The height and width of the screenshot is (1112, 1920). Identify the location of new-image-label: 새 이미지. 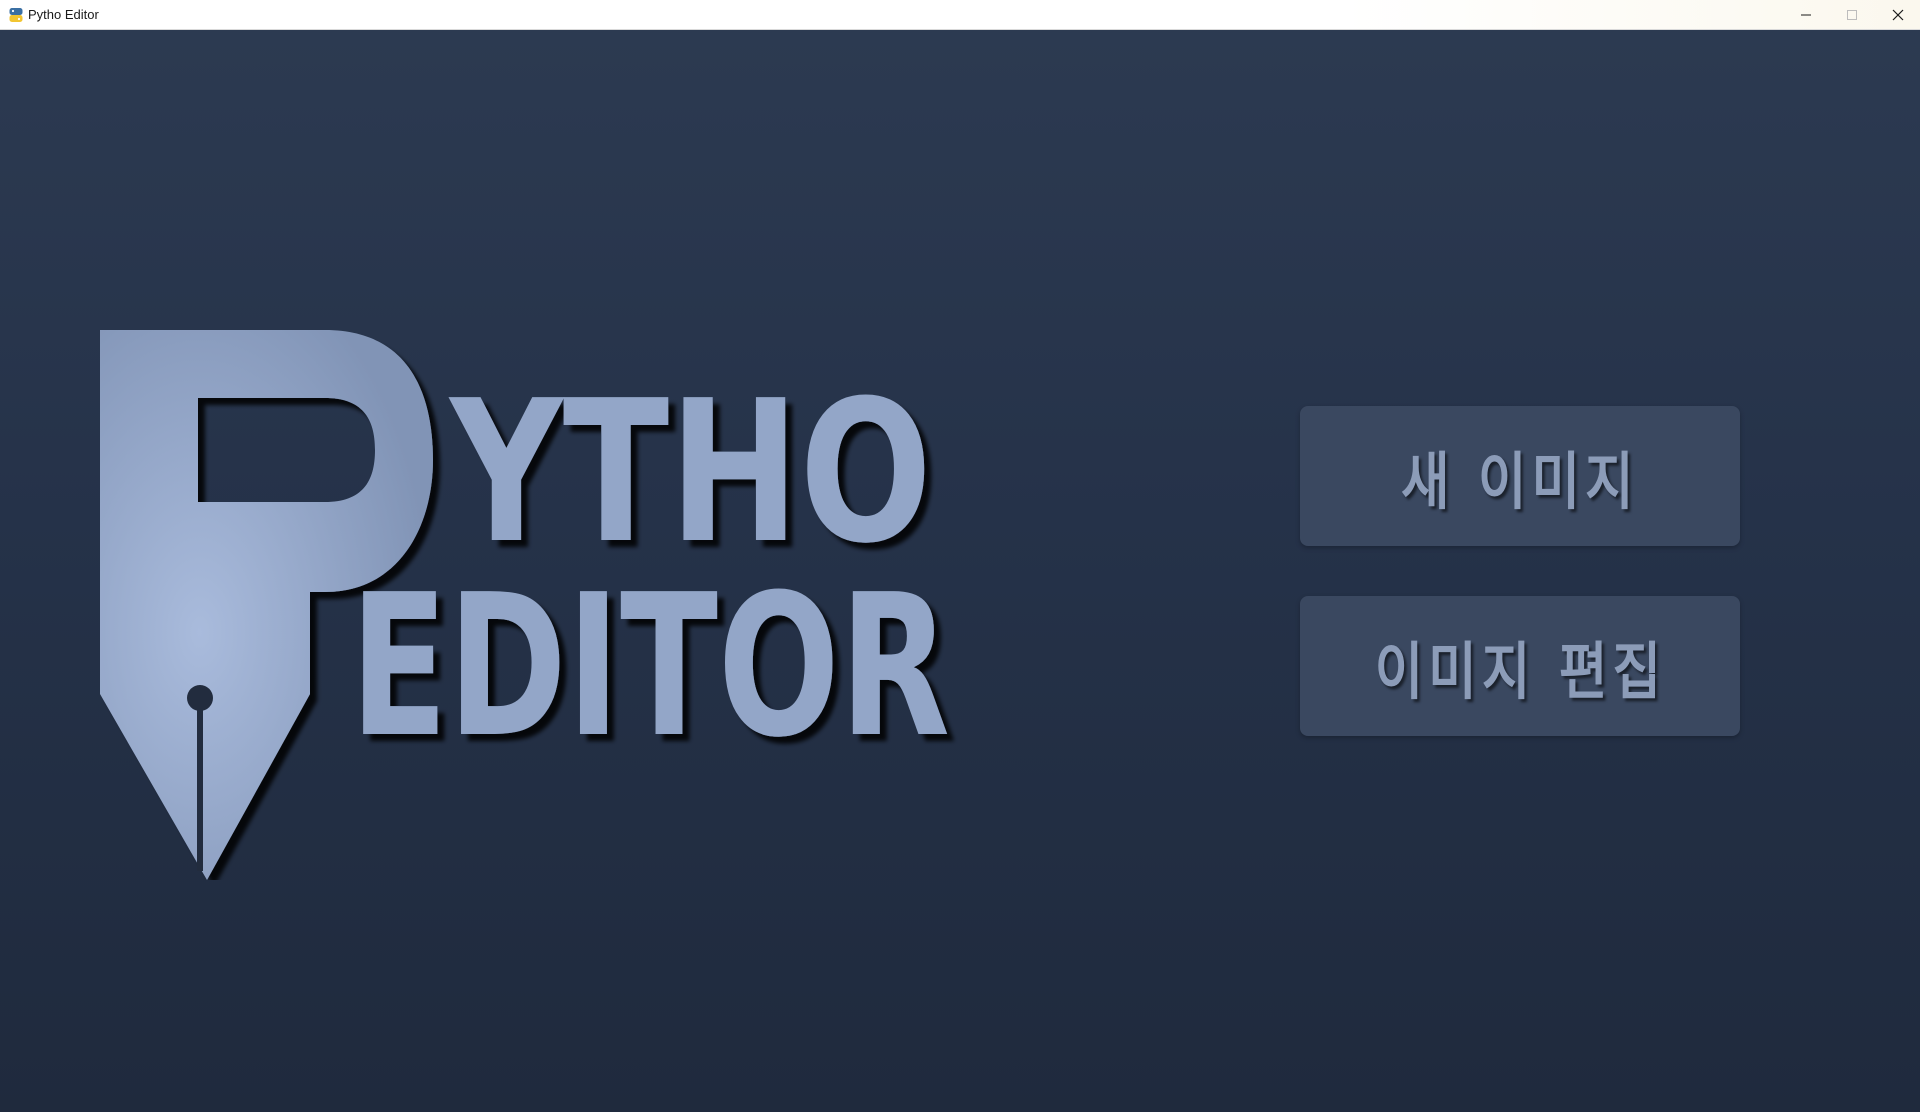
(1520, 481).